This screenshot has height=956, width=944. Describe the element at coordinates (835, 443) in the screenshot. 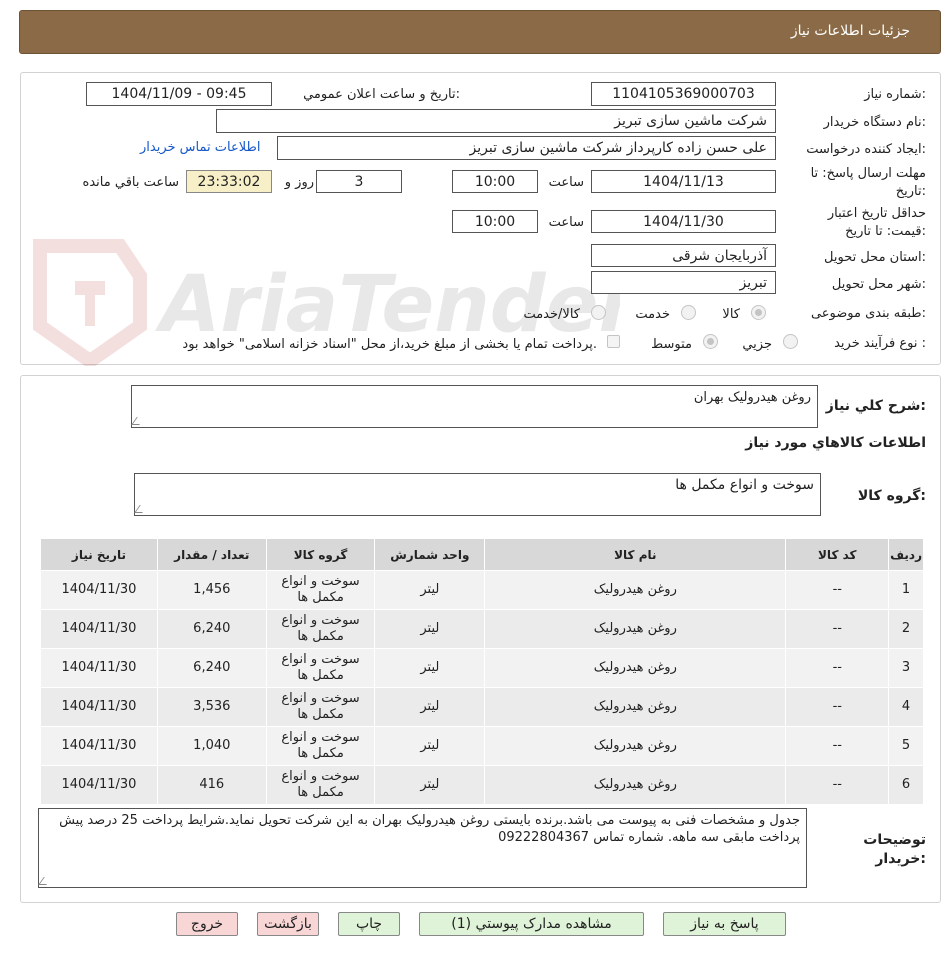

I see `items-title: اطلاعات كالاهاي مورد نیاز` at that location.